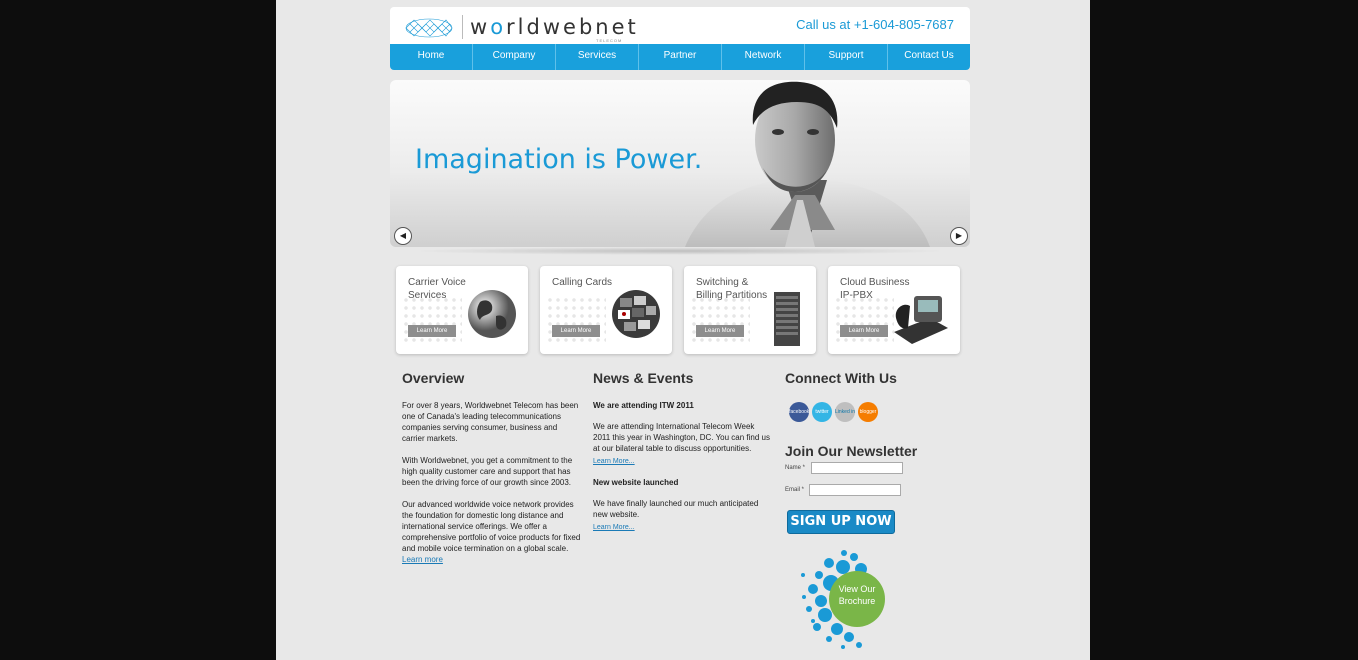  I want to click on service-calling-cards: Calling Cards Learn More, so click(606, 310).